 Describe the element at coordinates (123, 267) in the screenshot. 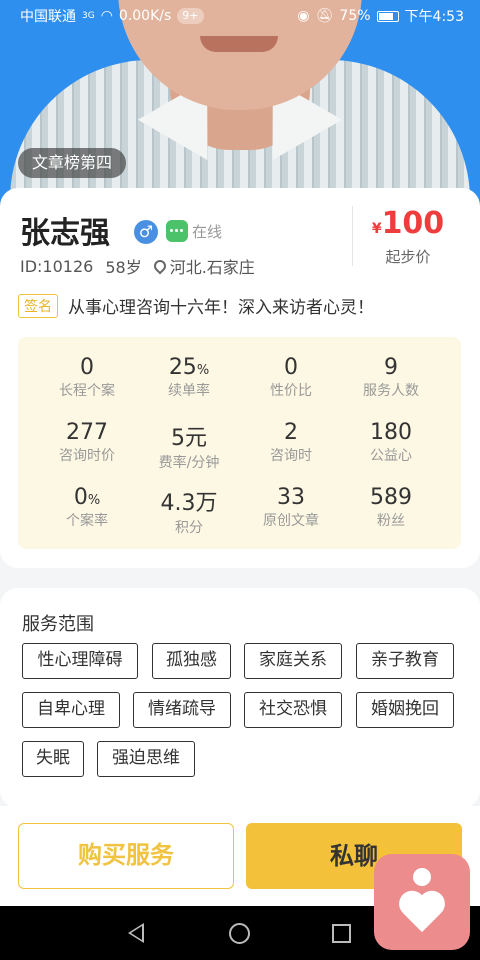

I see `user-age: 58岁` at that location.